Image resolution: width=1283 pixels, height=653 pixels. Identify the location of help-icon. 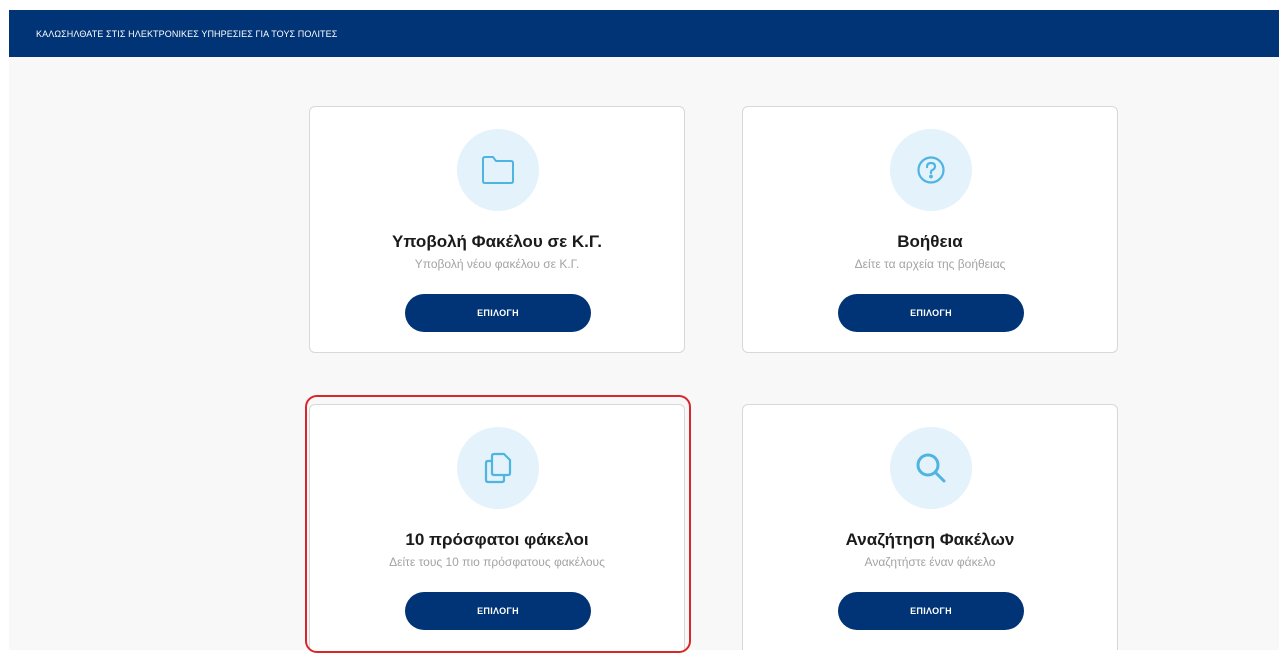
(931, 170).